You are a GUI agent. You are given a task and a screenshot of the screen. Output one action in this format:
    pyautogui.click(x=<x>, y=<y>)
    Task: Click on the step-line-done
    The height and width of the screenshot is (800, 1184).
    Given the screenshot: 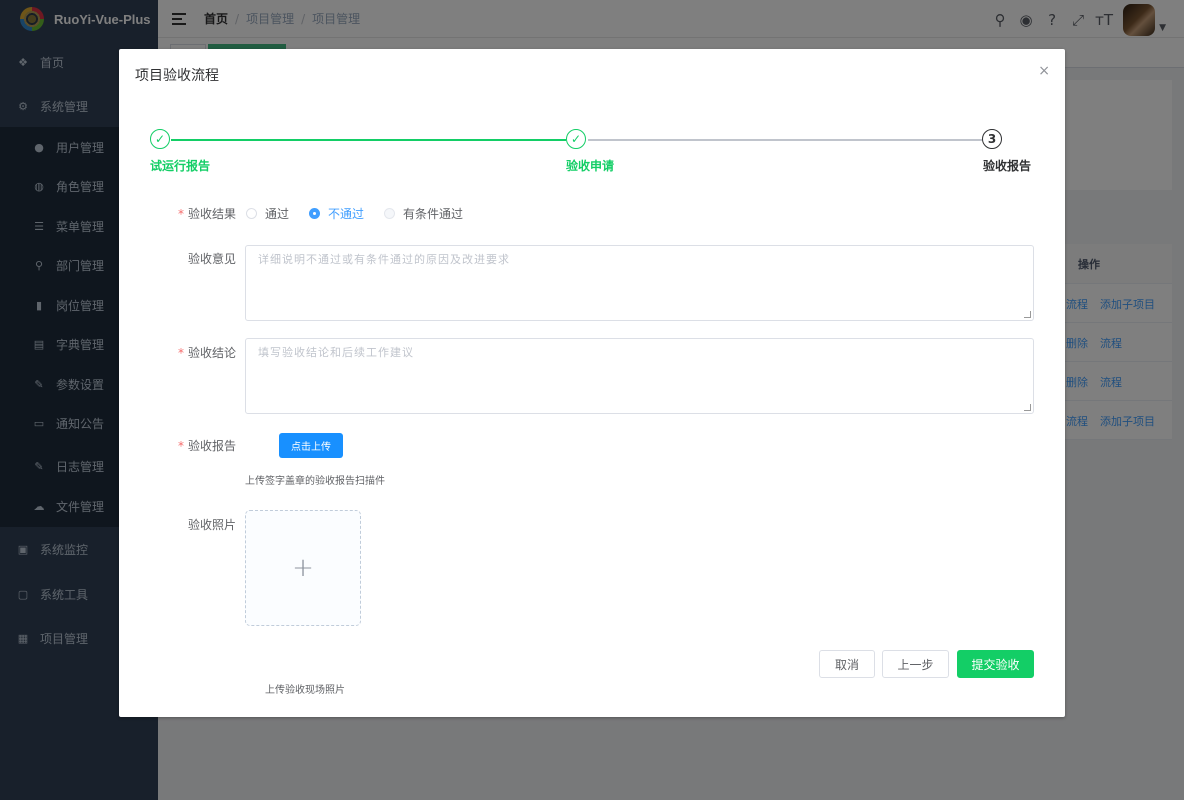 What is the action you would take?
    pyautogui.click(x=368, y=140)
    